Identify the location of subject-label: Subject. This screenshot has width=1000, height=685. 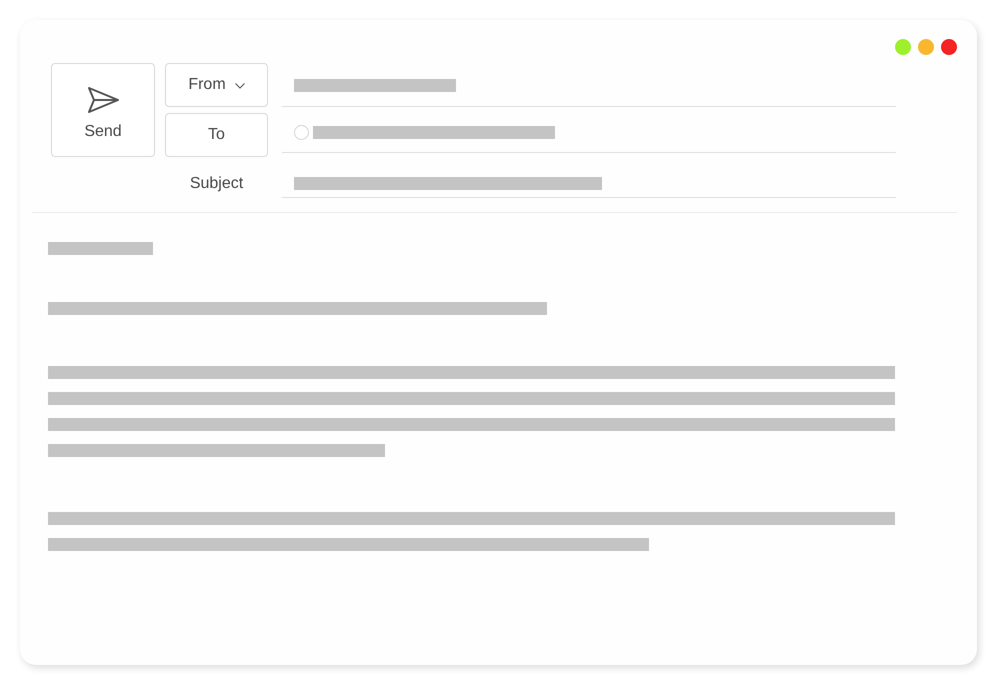
(217, 184).